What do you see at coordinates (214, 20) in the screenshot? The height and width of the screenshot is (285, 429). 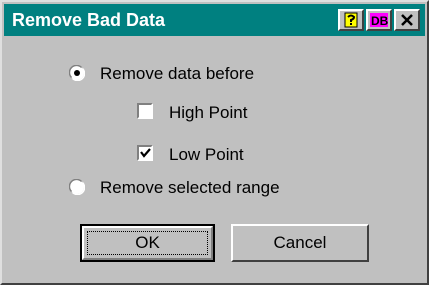 I see `title-bar: Remove Bad Data DB` at bounding box center [214, 20].